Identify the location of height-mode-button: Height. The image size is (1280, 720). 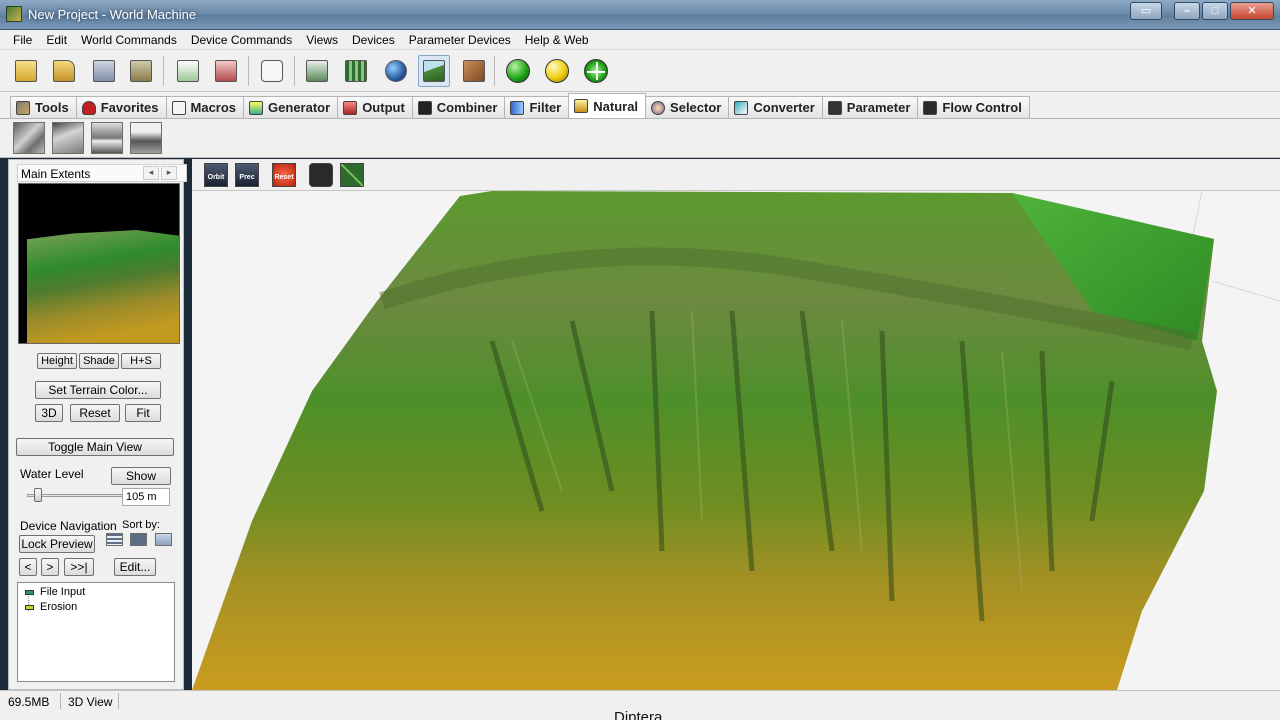
(57, 361).